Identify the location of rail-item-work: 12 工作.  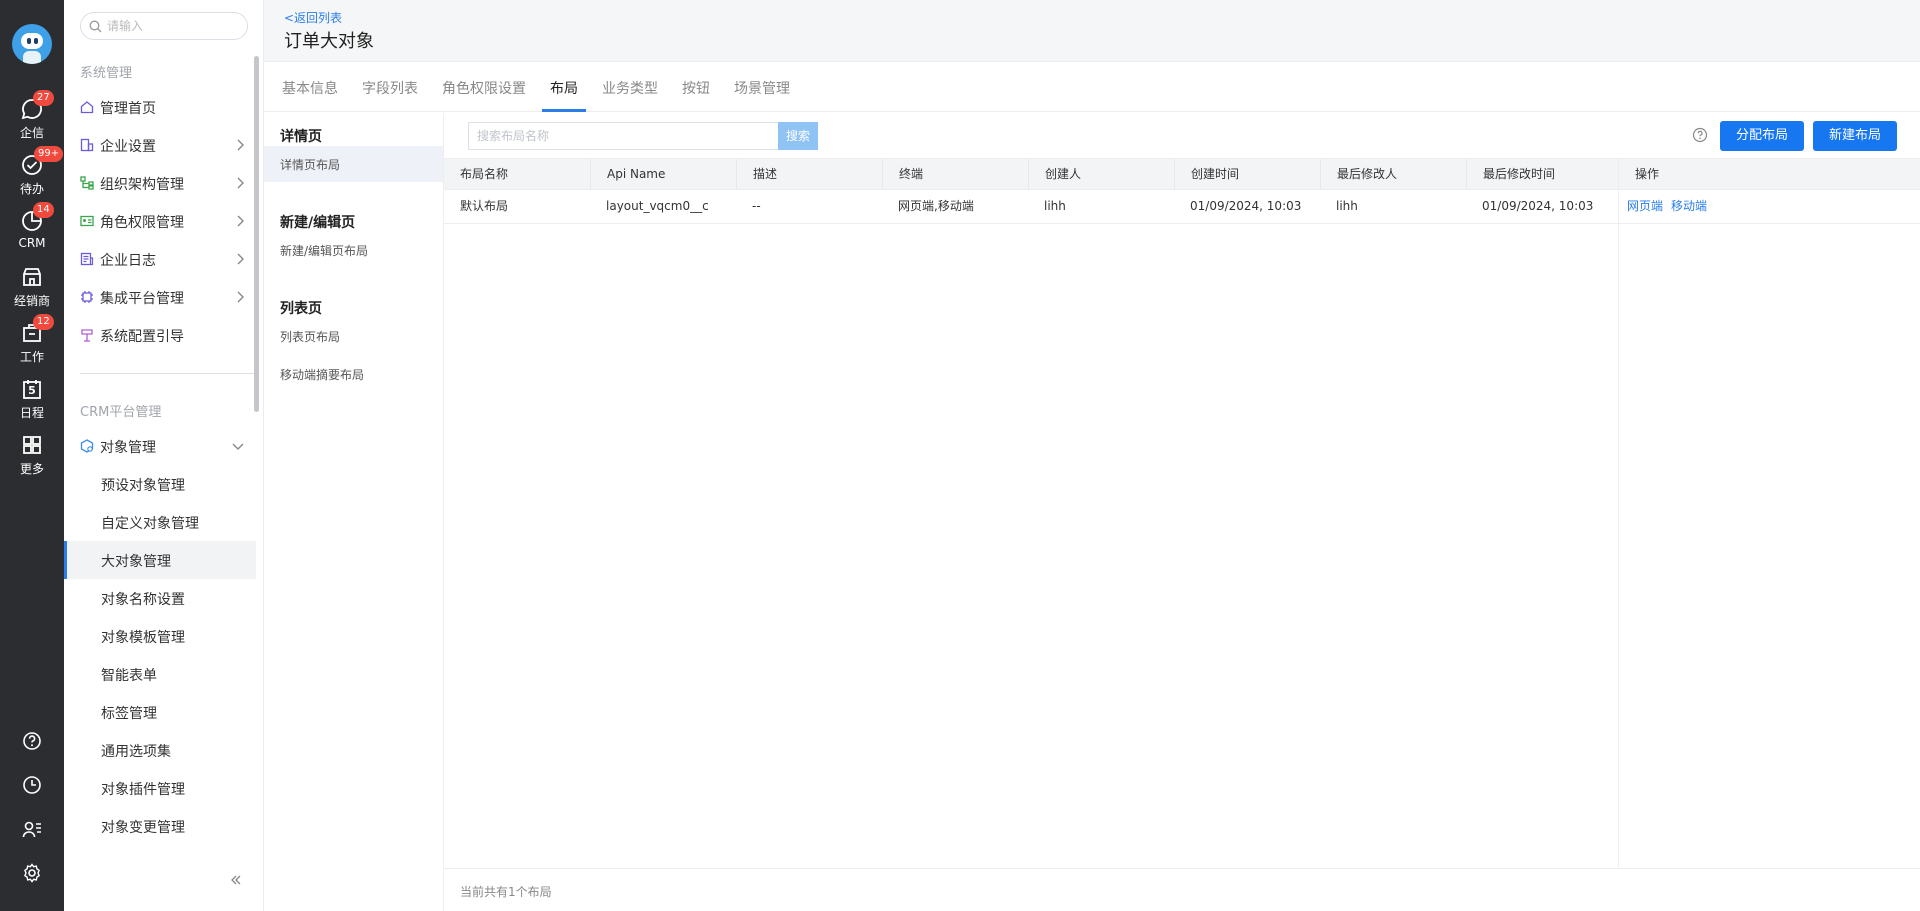
(32, 341).